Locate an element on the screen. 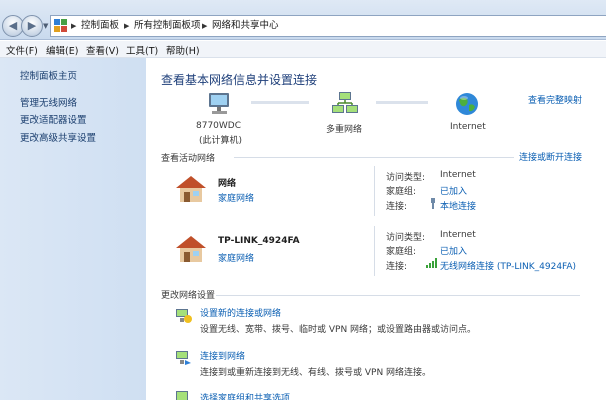 This screenshot has width=606, height=400. connect-to-network-desc: 连接到或重新连接到无线、有线、拨号或 VPN 网络连接。 is located at coordinates (316, 373).